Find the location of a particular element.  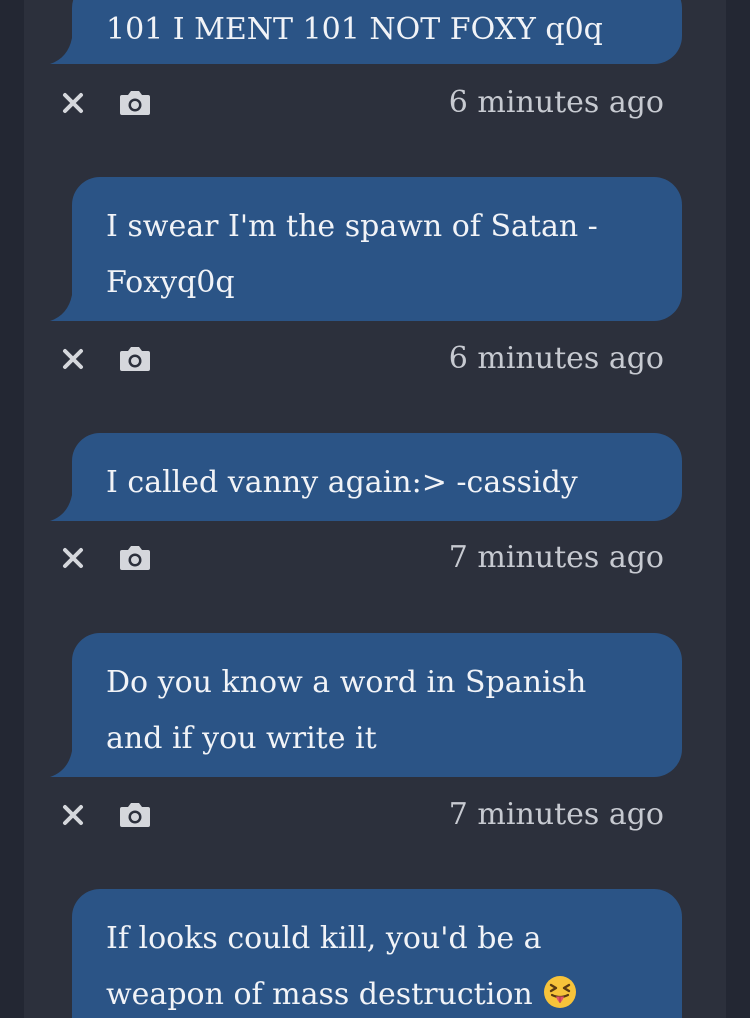

message-bubble-wrapper: 101 I MENT 101 NOT FOXY q0q is located at coordinates (366, 32).